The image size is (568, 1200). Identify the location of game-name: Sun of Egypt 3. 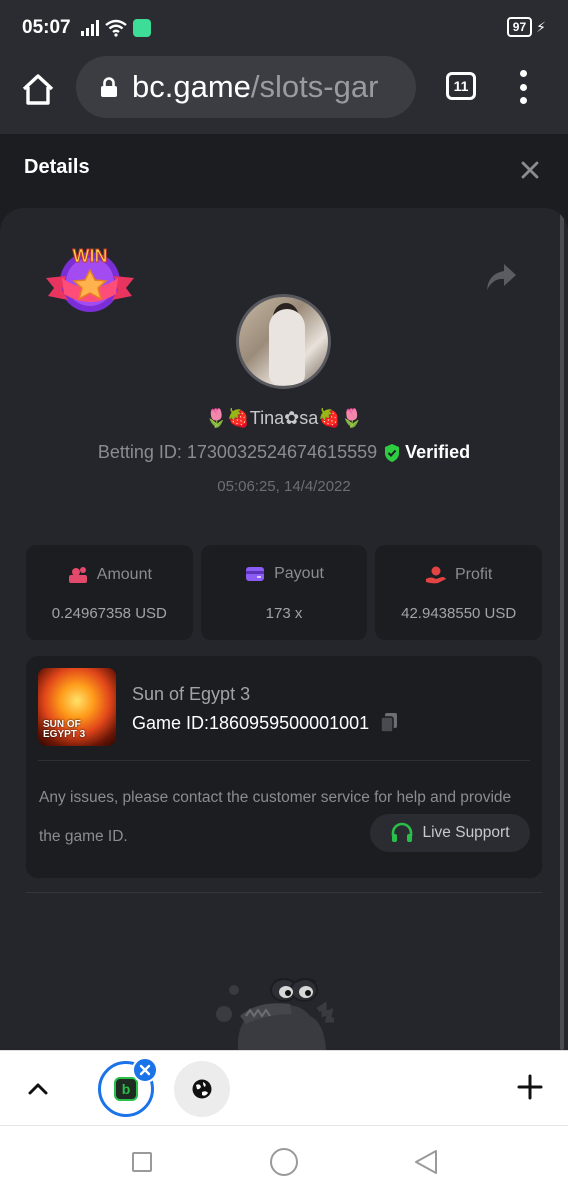
(191, 694).